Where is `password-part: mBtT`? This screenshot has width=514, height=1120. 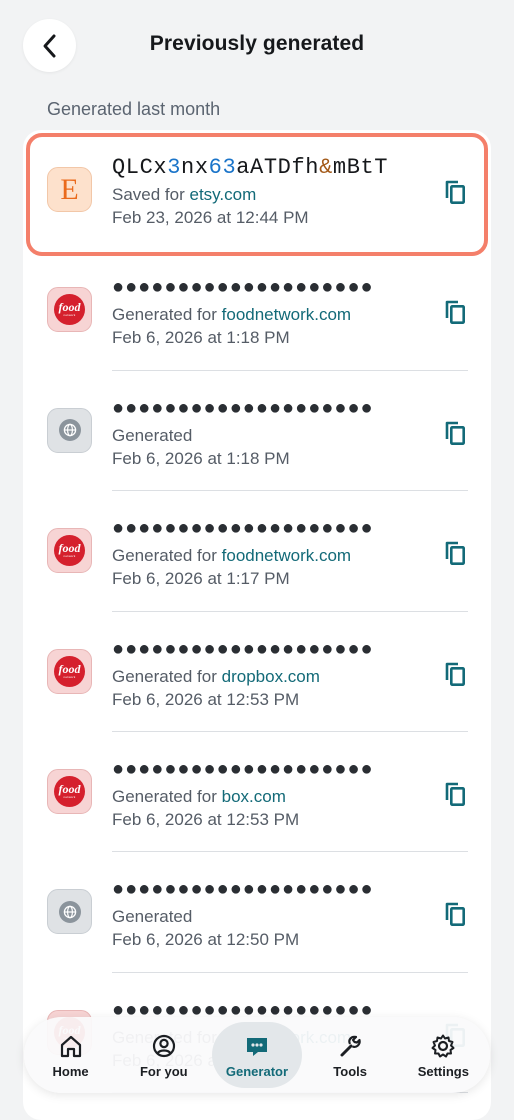
password-part: mBtT is located at coordinates (360, 167).